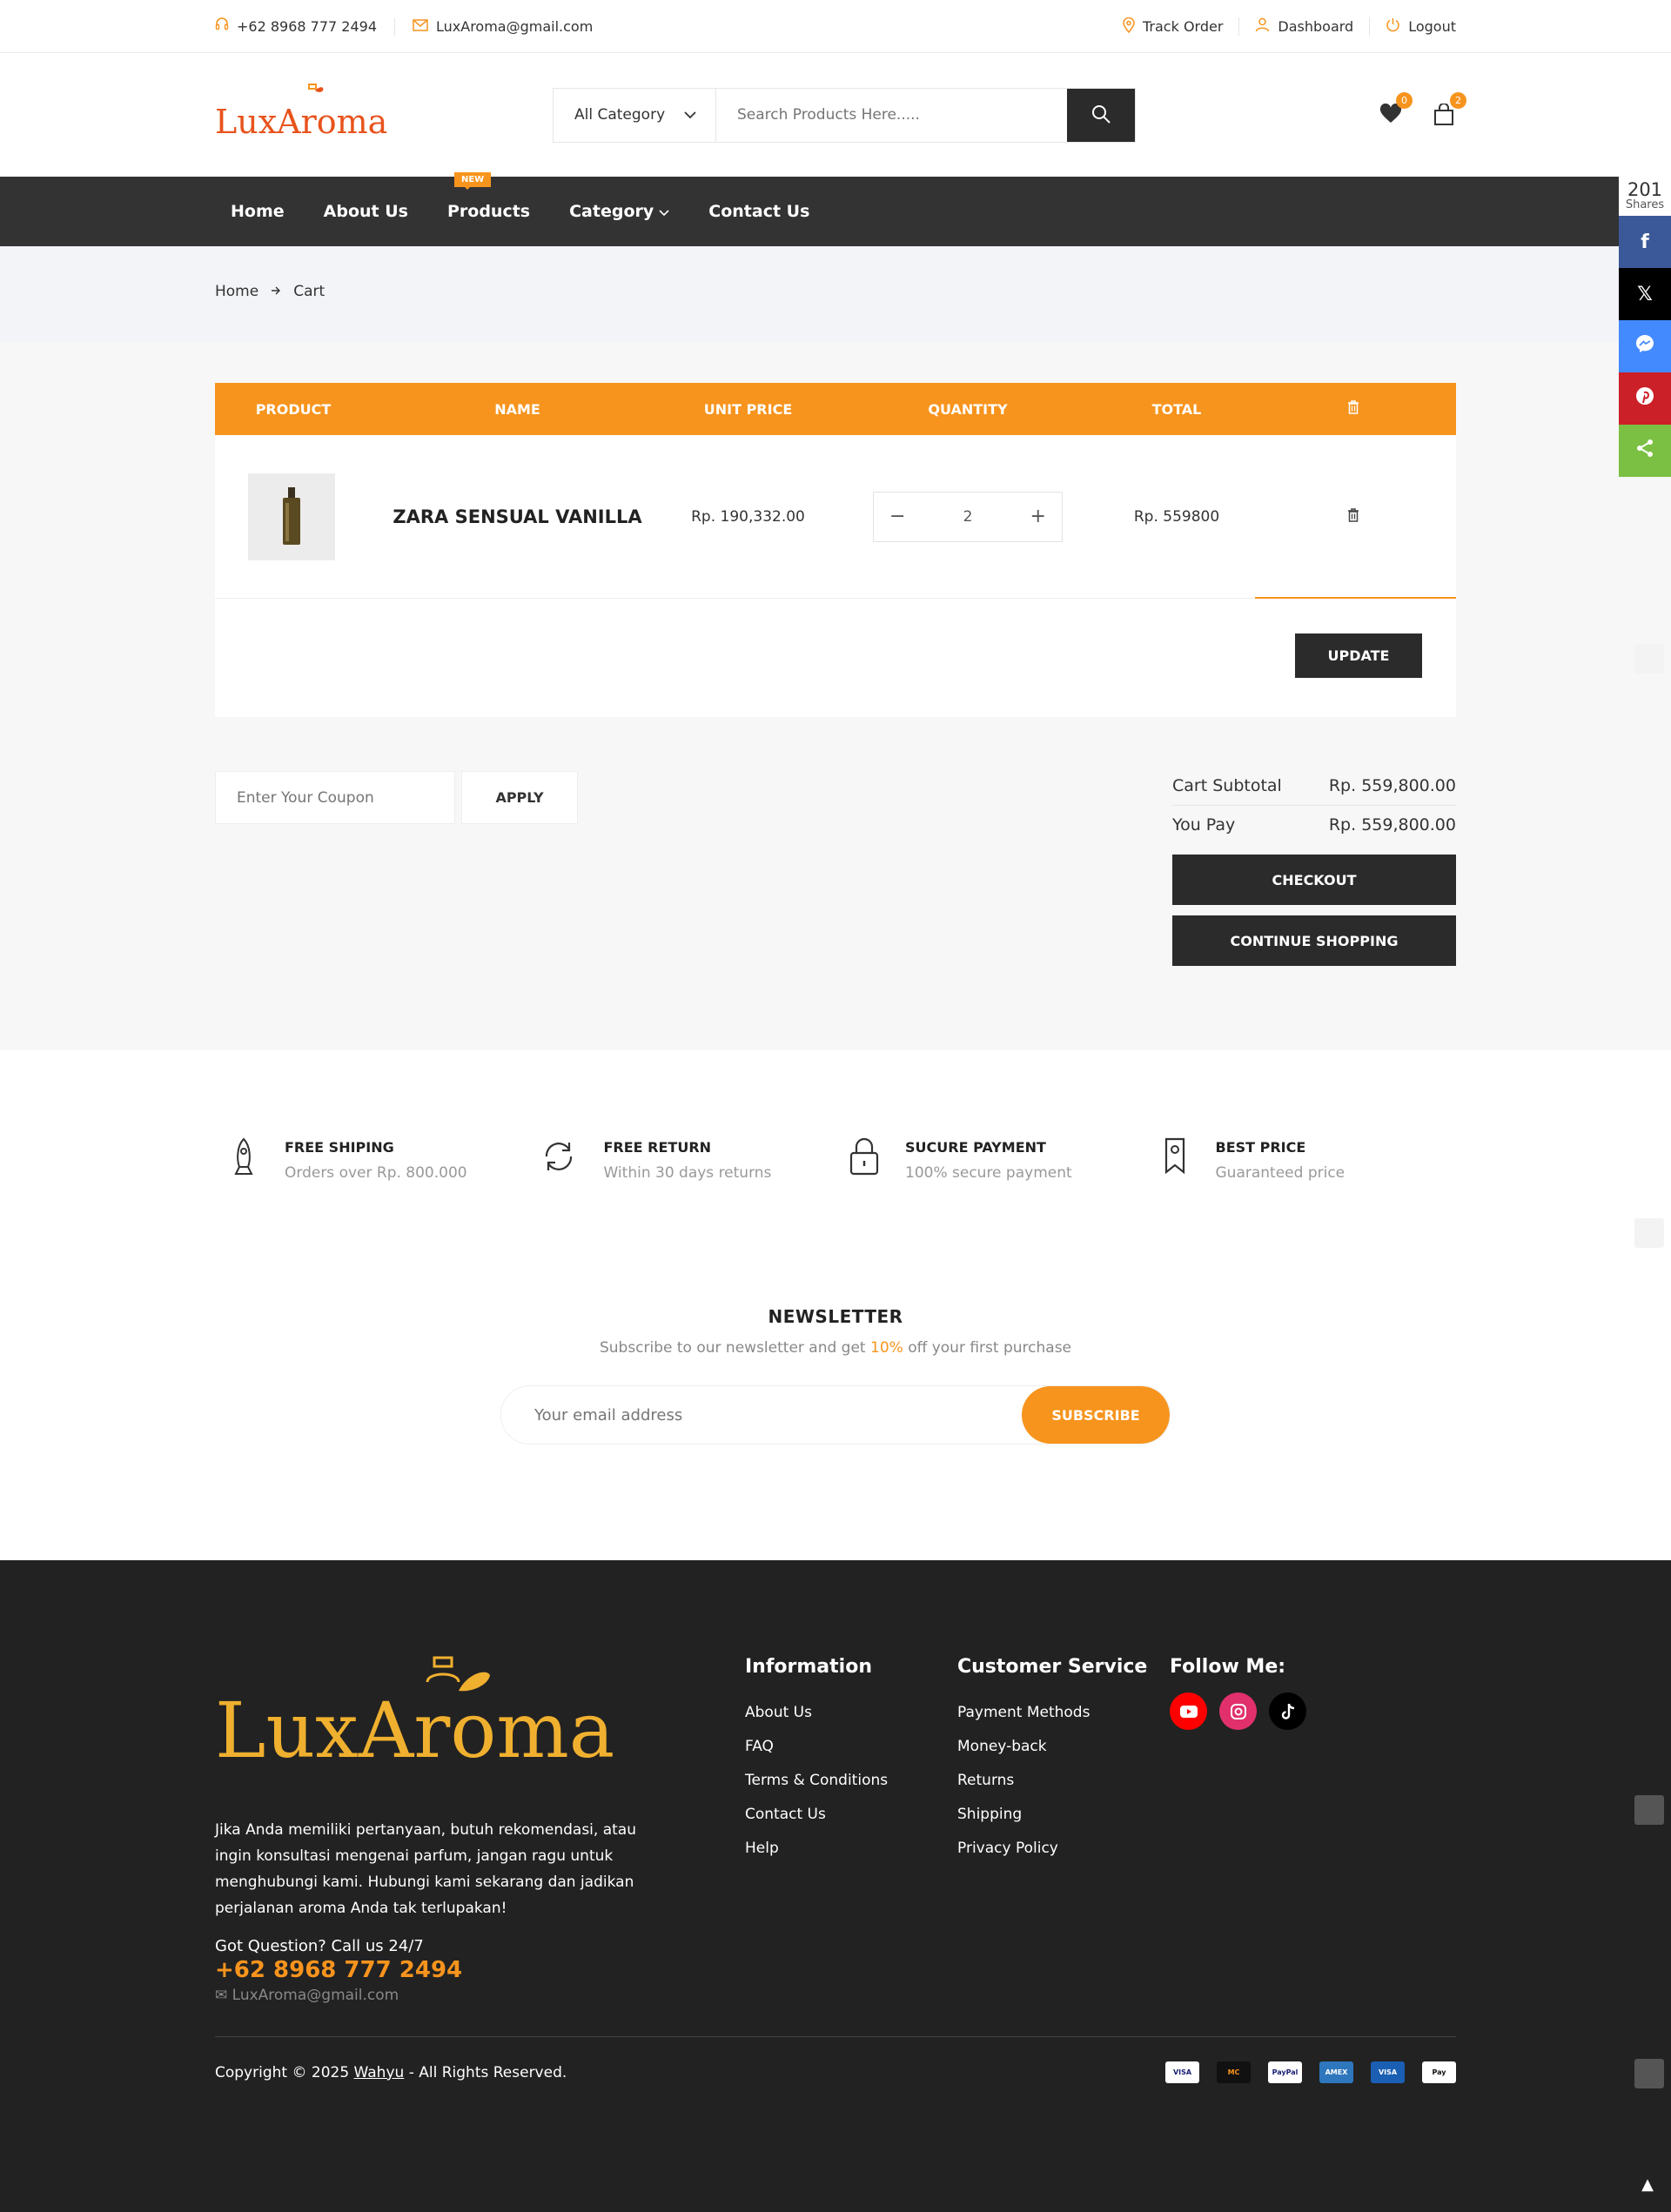  Describe the element at coordinates (1647, 2184) in the screenshot. I see `back-to-top-button: ▲` at that location.